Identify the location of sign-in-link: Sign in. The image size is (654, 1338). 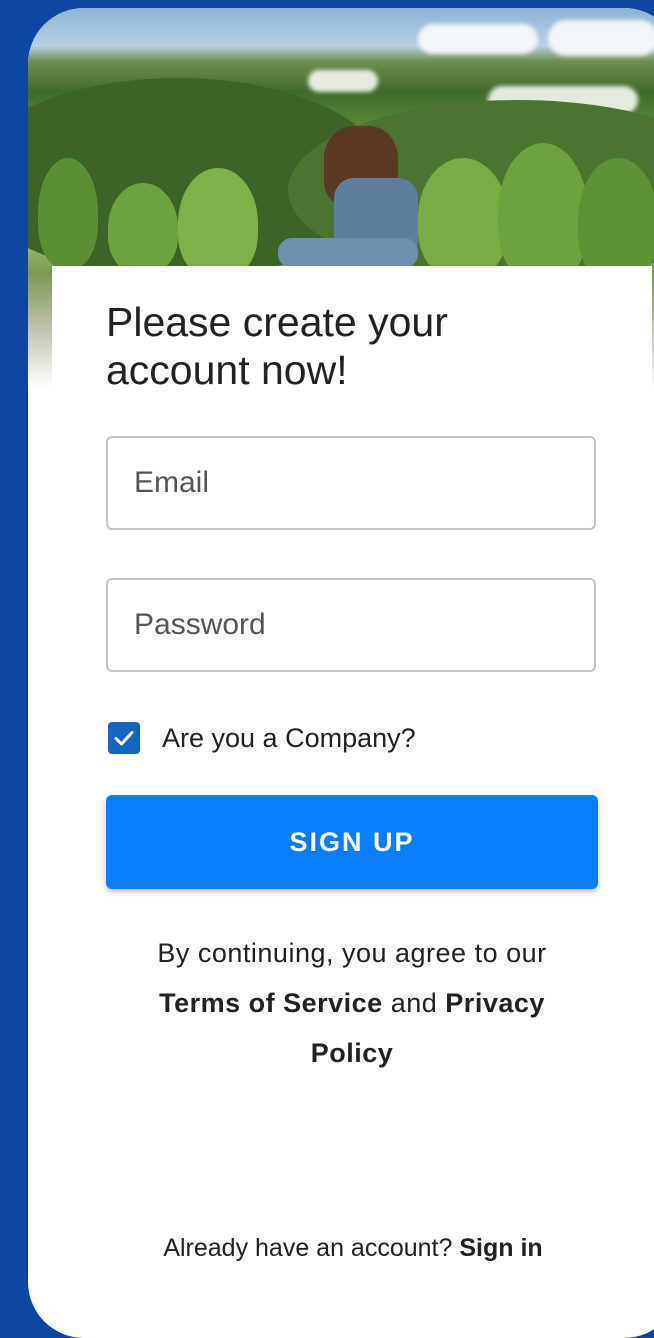
(500, 1248).